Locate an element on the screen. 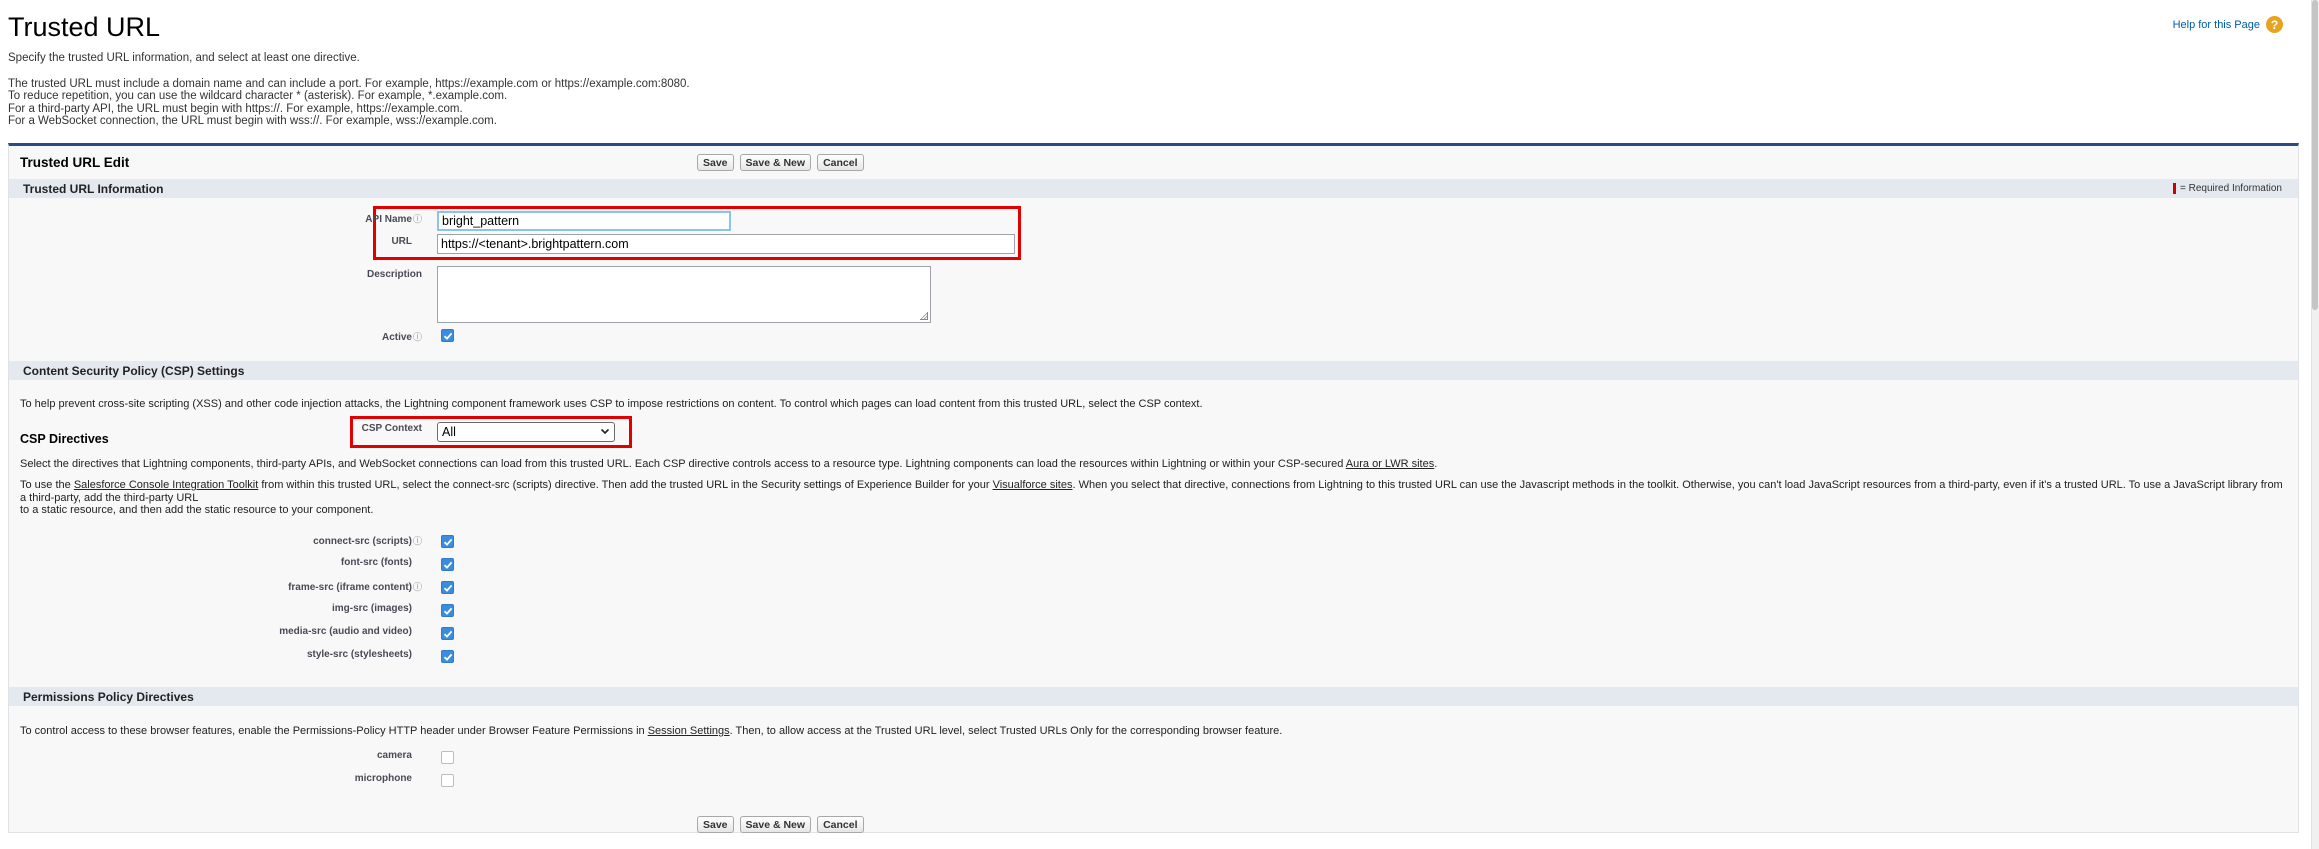 This screenshot has width=2319, height=849. checkbox-frame-src is located at coordinates (447, 587).